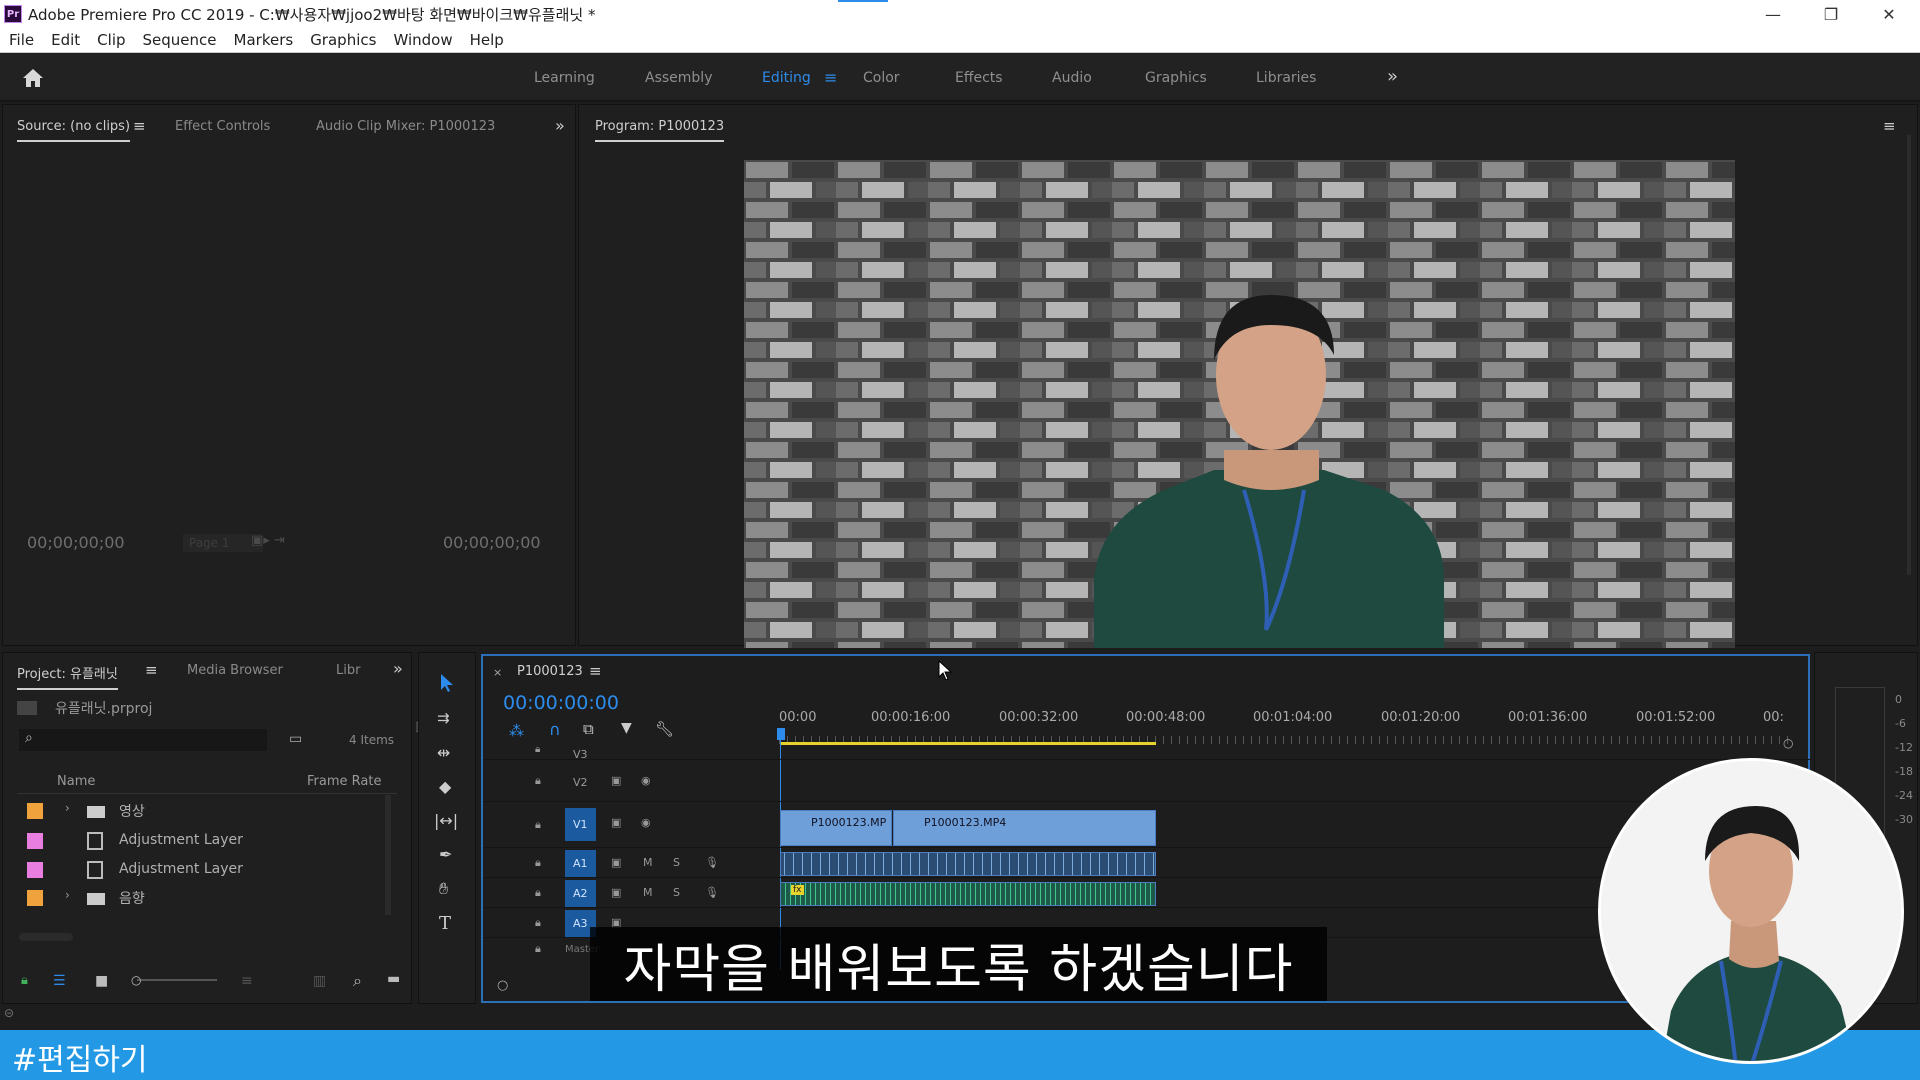  Describe the element at coordinates (422, 40) in the screenshot. I see `menu-window: Window` at that location.